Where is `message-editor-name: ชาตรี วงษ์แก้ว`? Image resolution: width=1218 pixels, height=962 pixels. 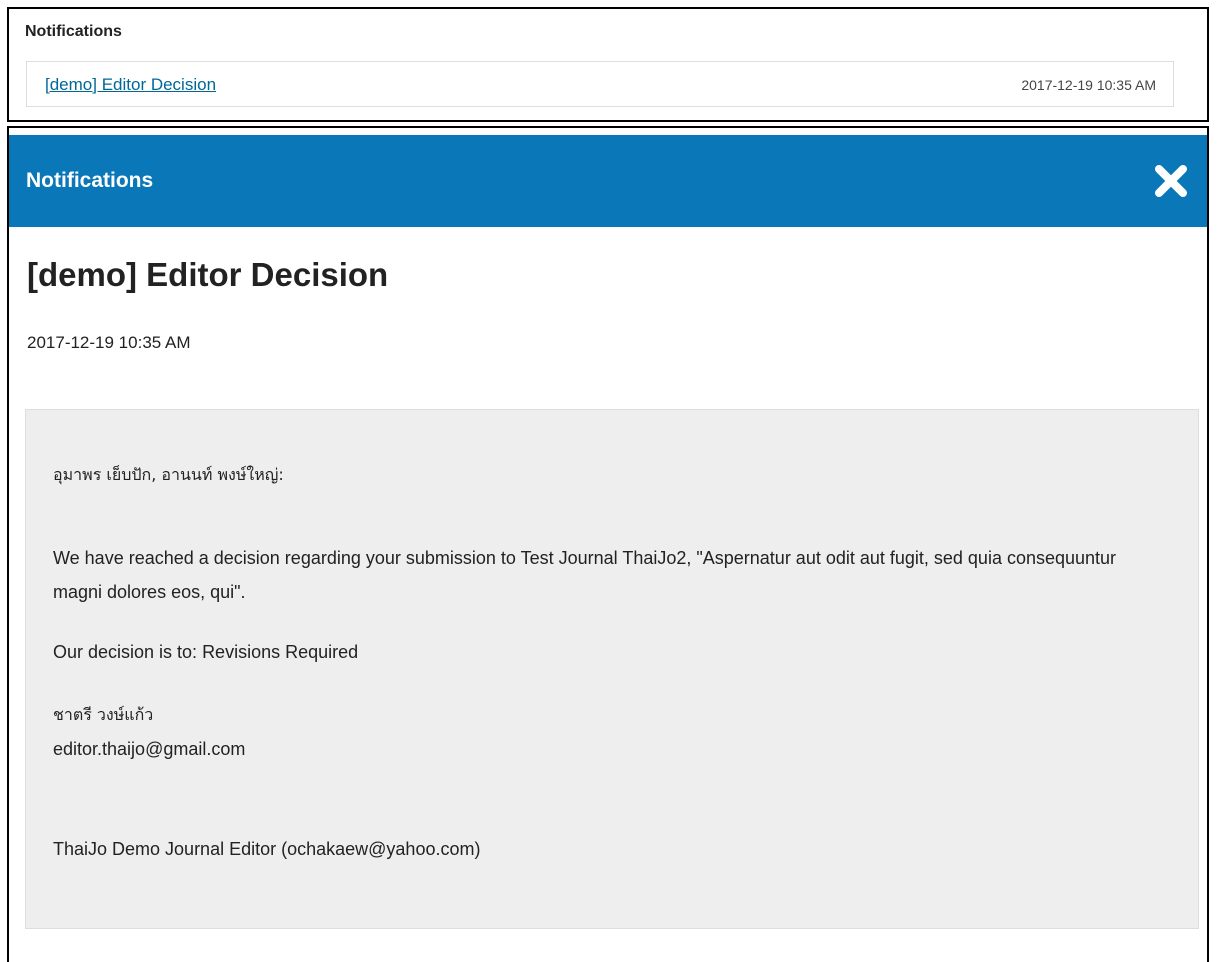
message-editor-name: ชาตรี วงษ์แก้ว is located at coordinates (103, 714).